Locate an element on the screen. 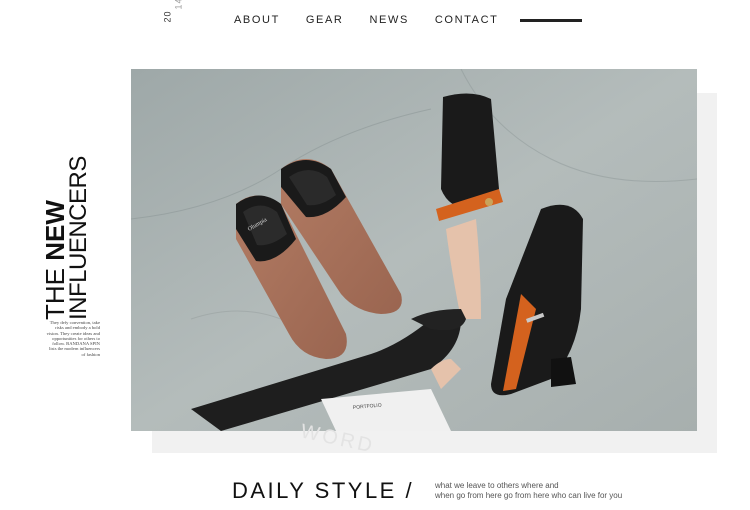 This screenshot has width=750, height=510. main-nav: ABOUT GEAR NEWS CONTACT is located at coordinates (408, 20).